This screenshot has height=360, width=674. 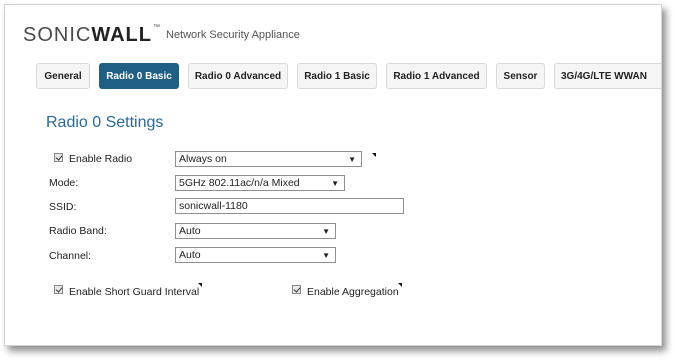 I want to click on ssid-input: sonicwall-1180, so click(x=289, y=206).